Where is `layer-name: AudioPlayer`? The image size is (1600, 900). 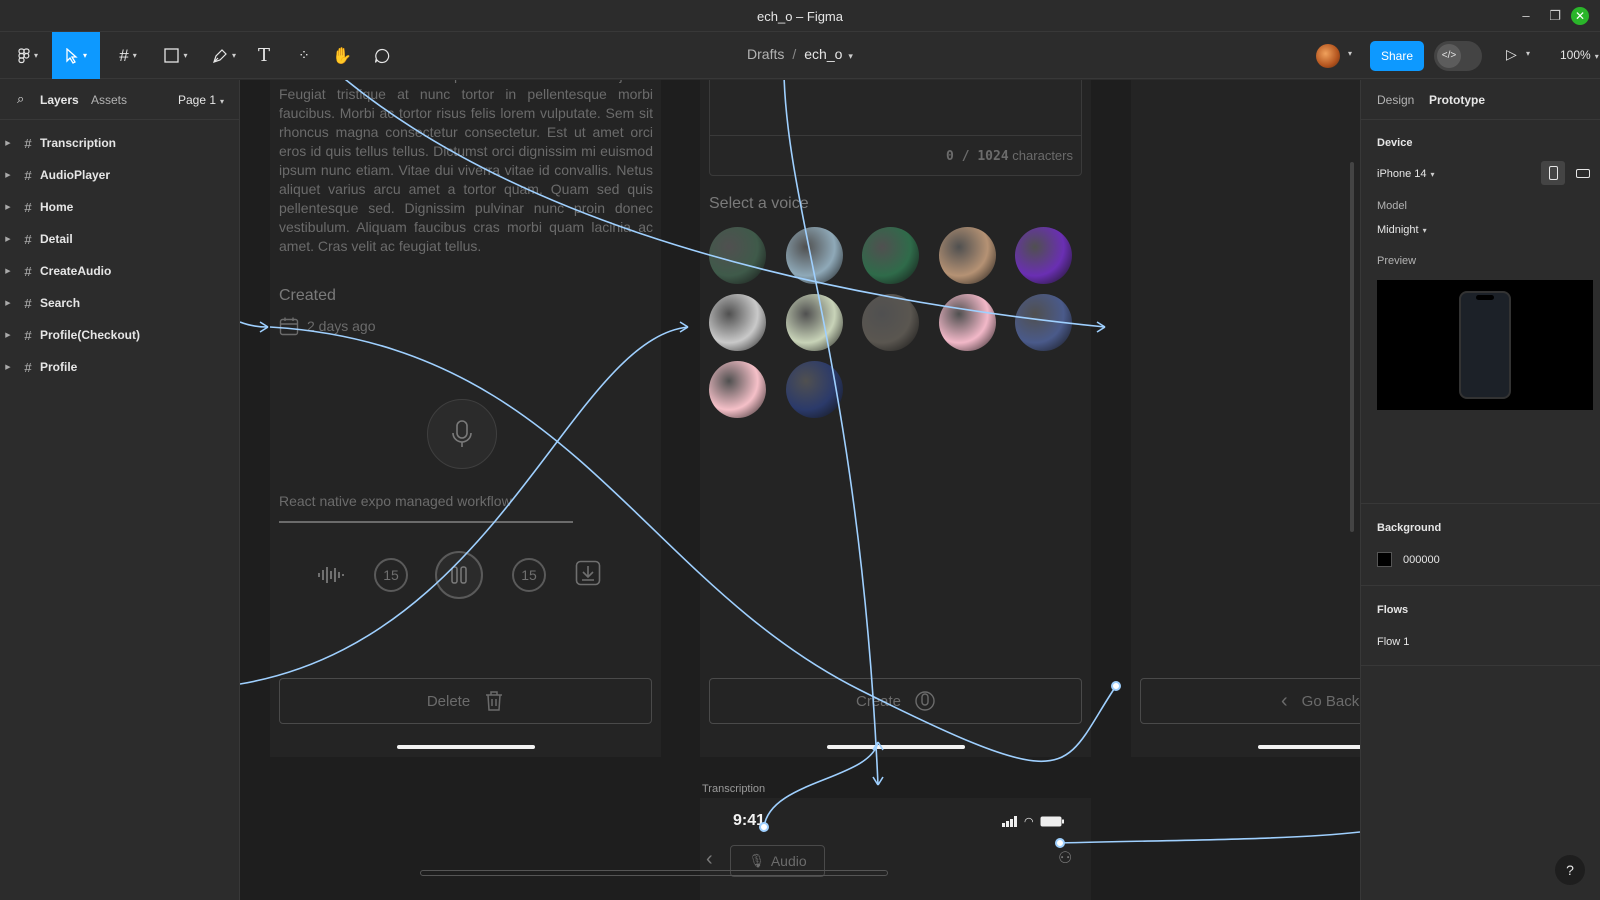
layer-name: AudioPlayer is located at coordinates (75, 175).